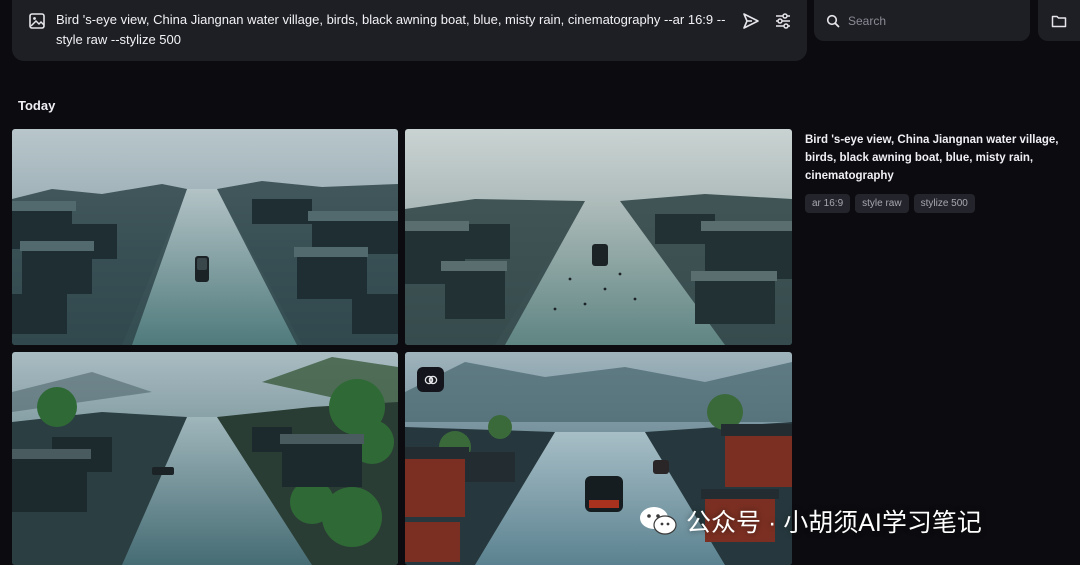 The height and width of the screenshot is (565, 1080). Describe the element at coordinates (833, 20) in the screenshot. I see `search-icon` at that location.